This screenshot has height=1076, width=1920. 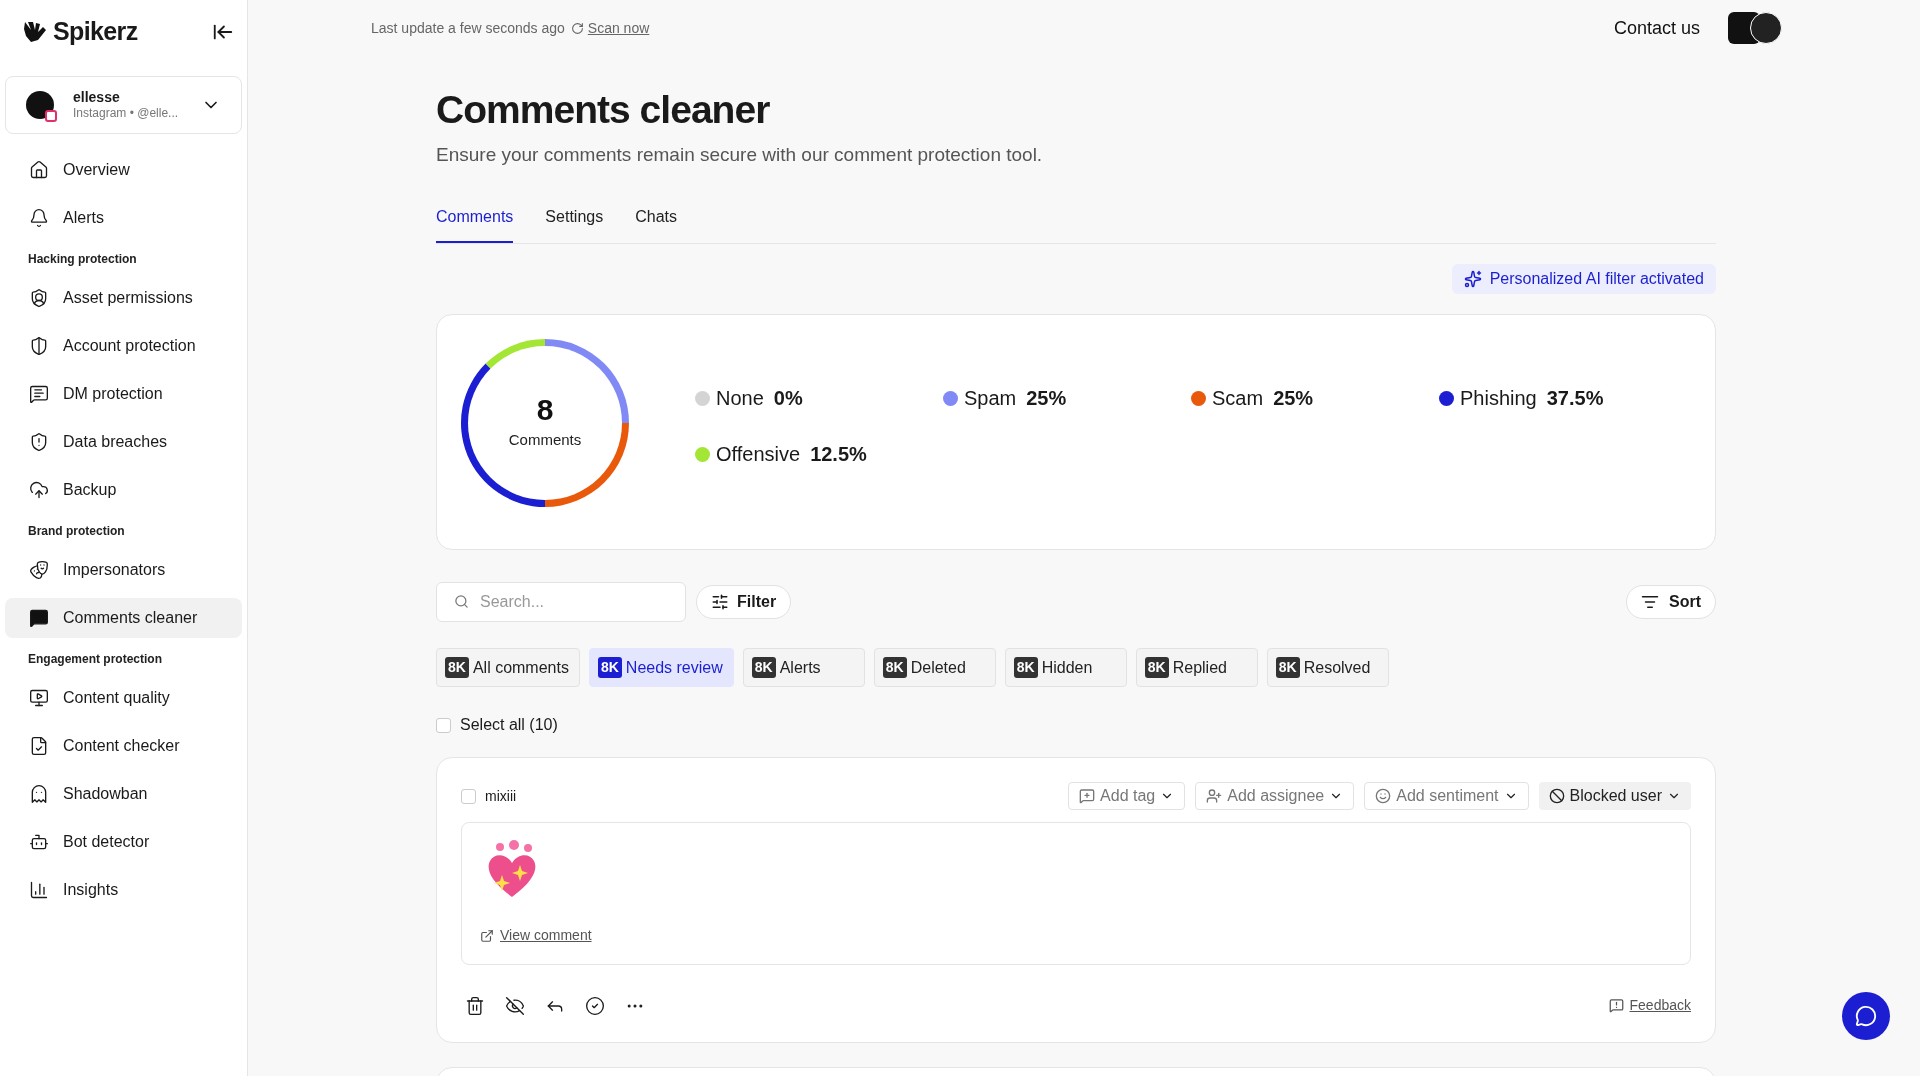 What do you see at coordinates (123, 570) in the screenshot?
I see `nav-item: Impersonators` at bounding box center [123, 570].